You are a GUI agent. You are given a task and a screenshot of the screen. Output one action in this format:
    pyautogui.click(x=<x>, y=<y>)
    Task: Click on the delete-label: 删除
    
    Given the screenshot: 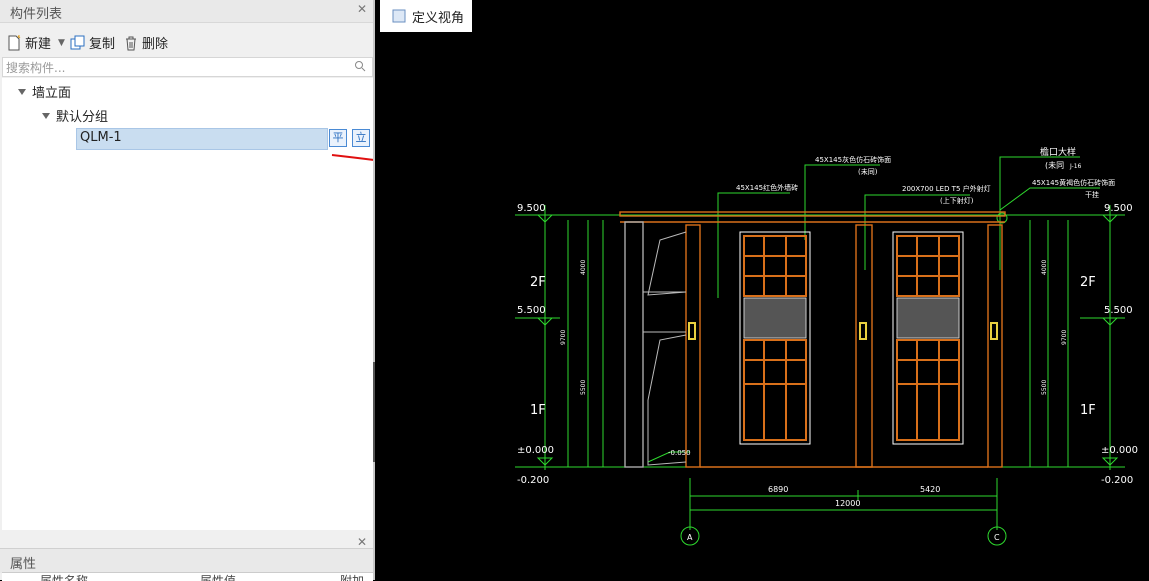 What is the action you would take?
    pyautogui.click(x=155, y=44)
    